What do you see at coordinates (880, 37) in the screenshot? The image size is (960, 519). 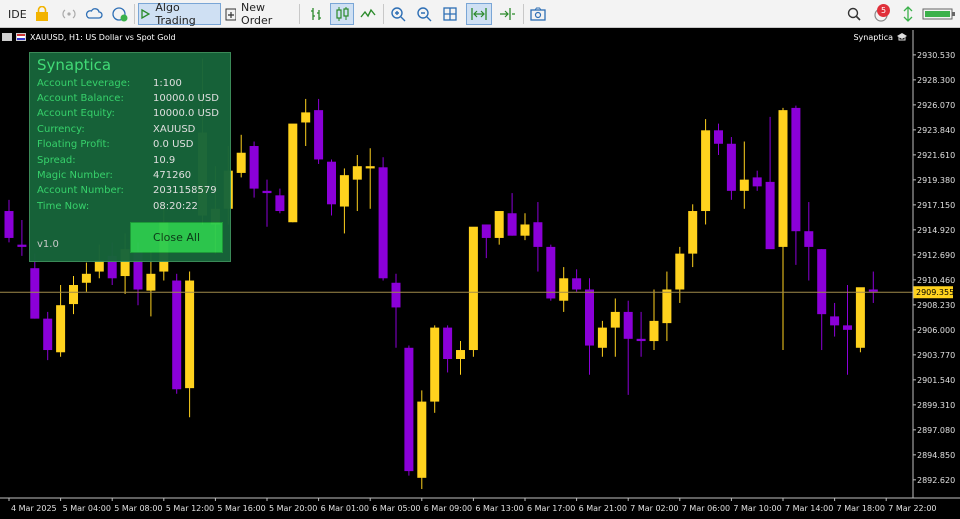 I see `expert-advisor-label: Synaptica` at bounding box center [880, 37].